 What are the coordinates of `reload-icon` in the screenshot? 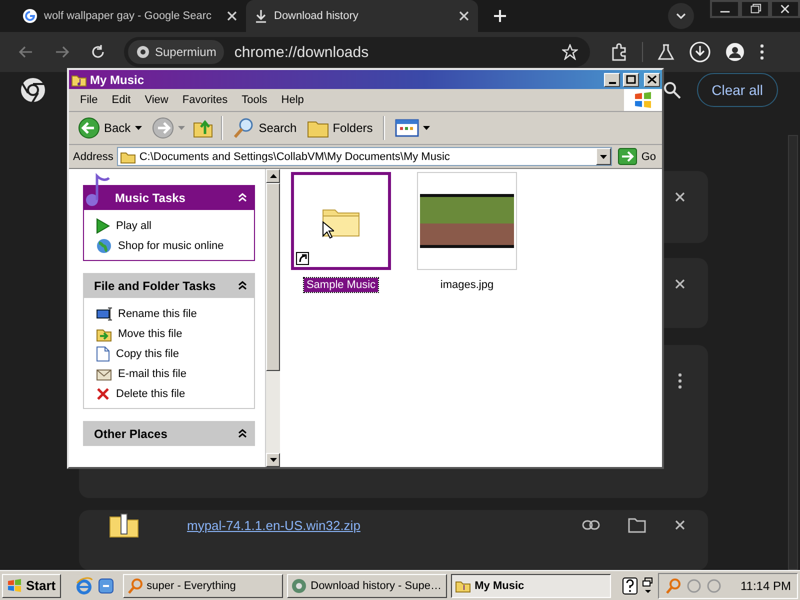 It's located at (98, 52).